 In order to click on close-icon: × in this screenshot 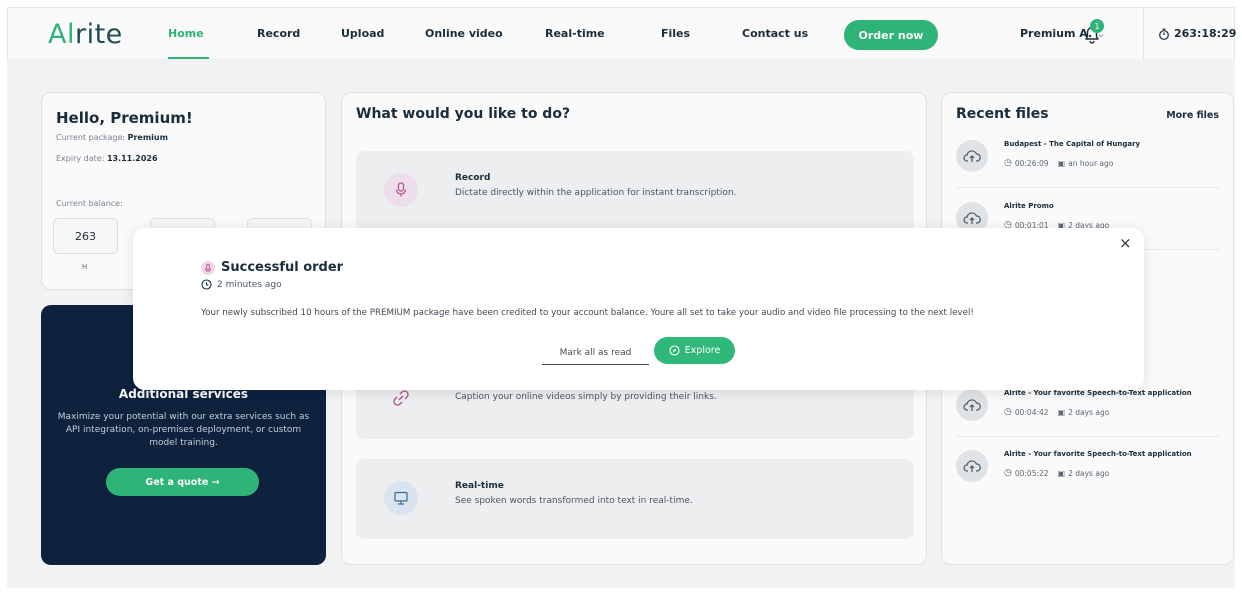, I will do `click(1126, 243)`.